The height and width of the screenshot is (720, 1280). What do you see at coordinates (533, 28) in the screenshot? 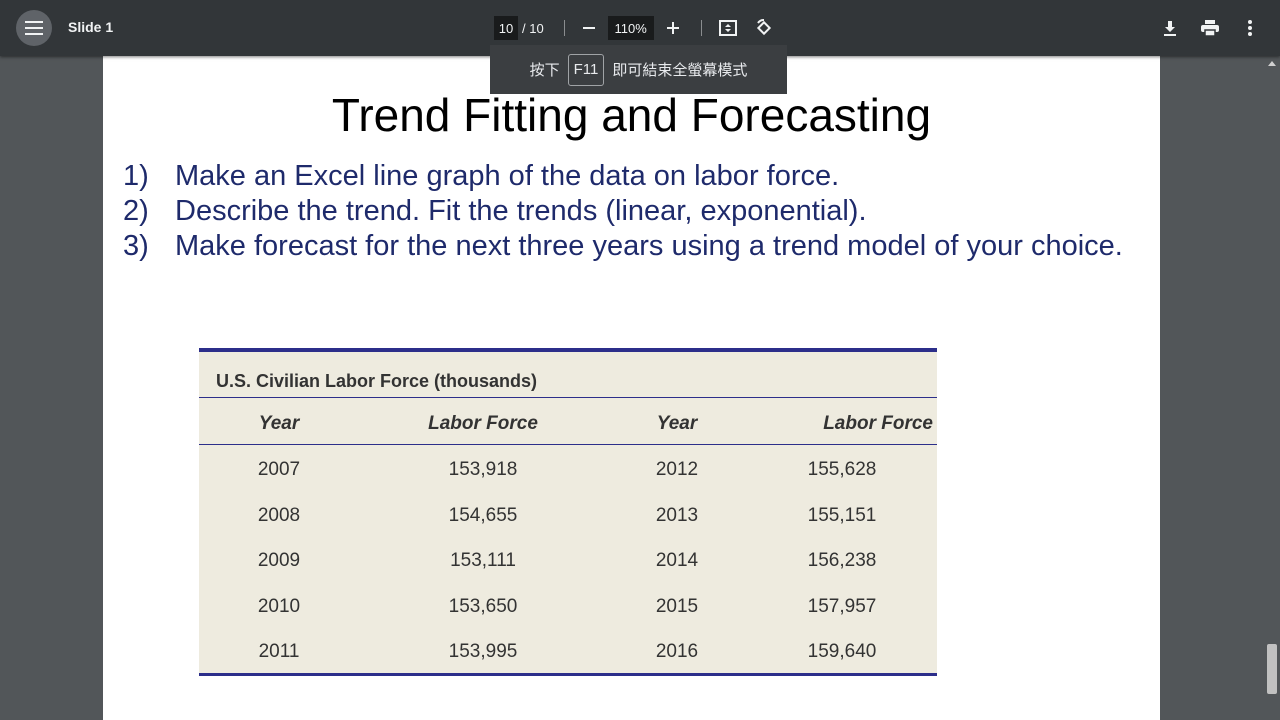
I see `page-total: / 10` at bounding box center [533, 28].